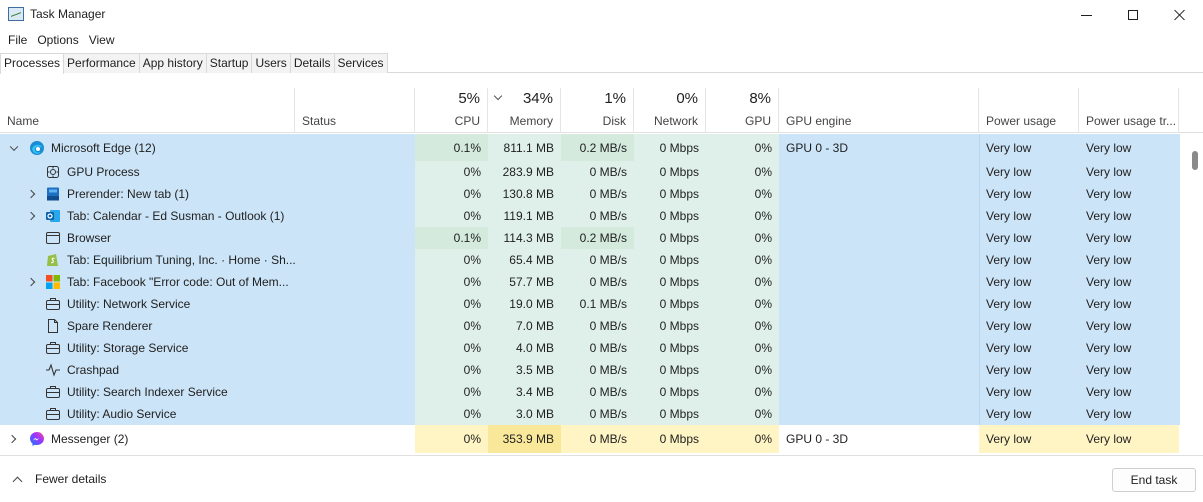  I want to click on close-button, so click(1180, 15).